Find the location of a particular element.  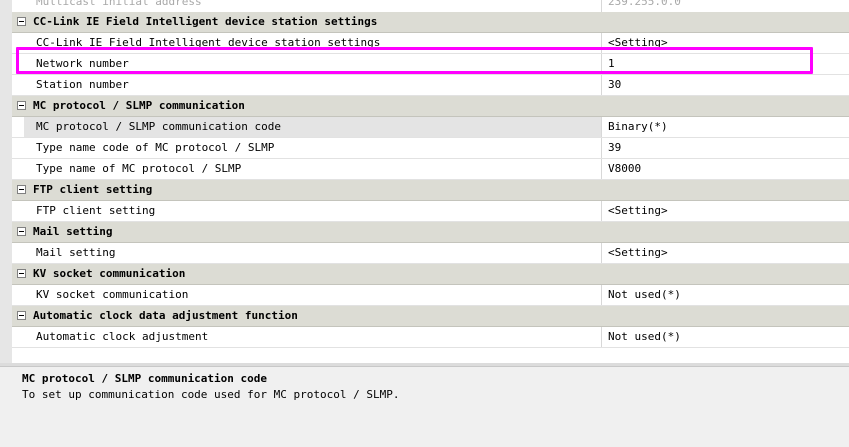

property-name-cell: Type name code of MC protocol / SLMP is located at coordinates (313, 148).